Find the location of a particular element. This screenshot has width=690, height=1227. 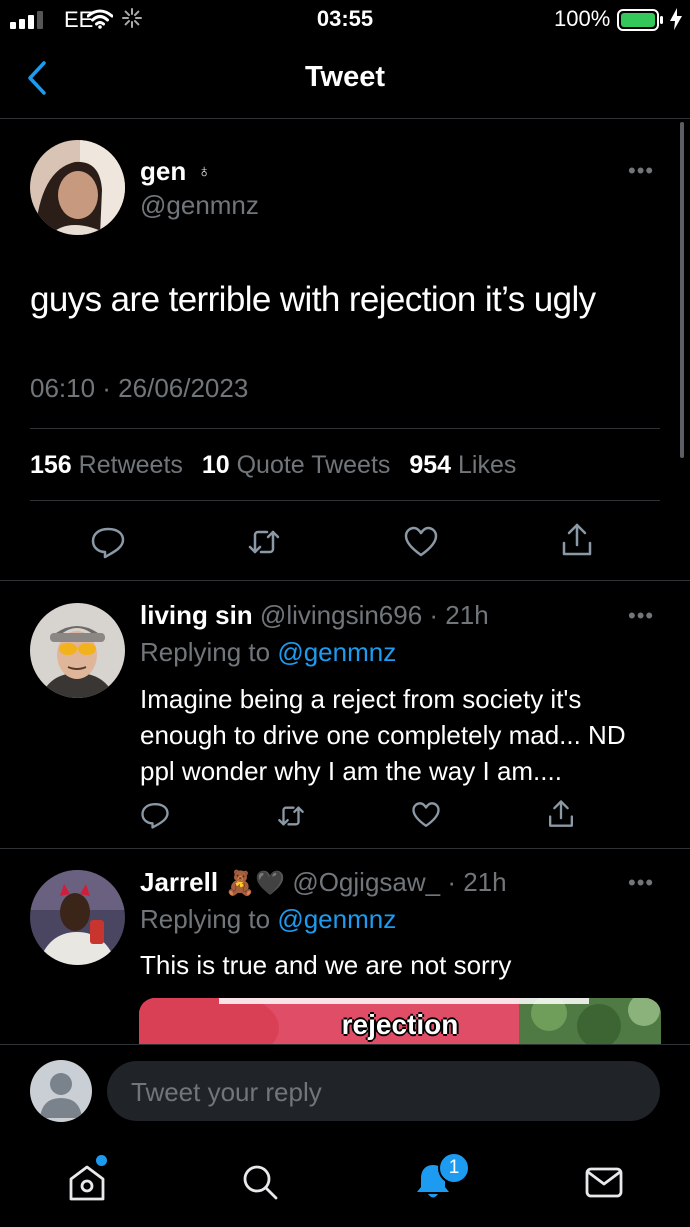

likes-label: Likes is located at coordinates (487, 465).